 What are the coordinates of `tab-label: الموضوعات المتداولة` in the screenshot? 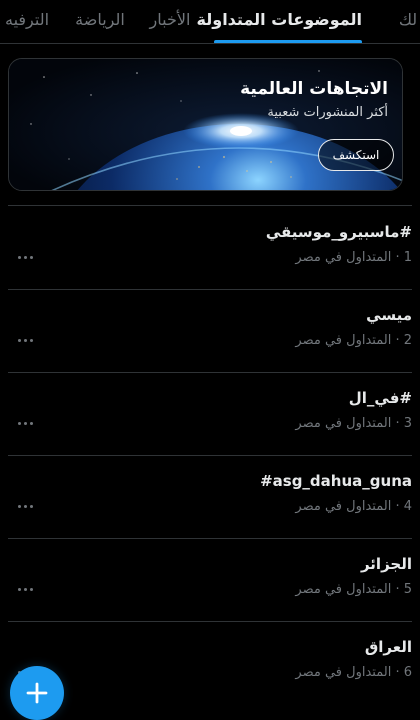 It's located at (279, 19).